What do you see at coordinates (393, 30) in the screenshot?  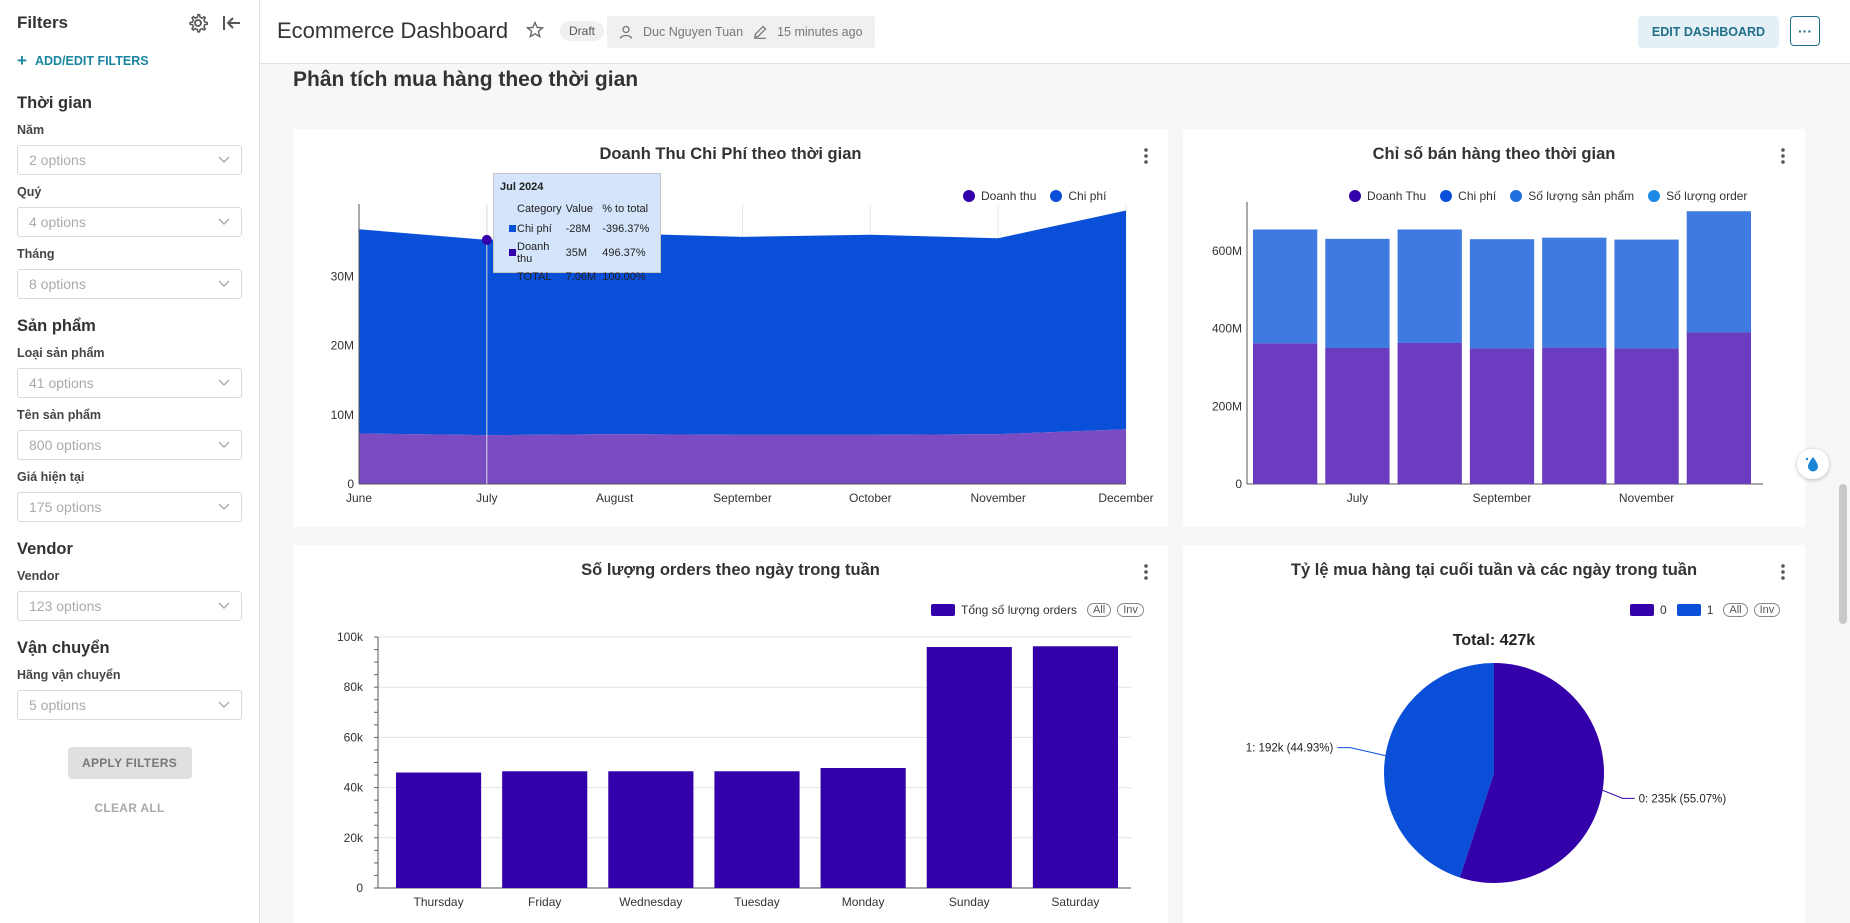 I see `dashboard-title: Ecommerce Dashboard` at bounding box center [393, 30].